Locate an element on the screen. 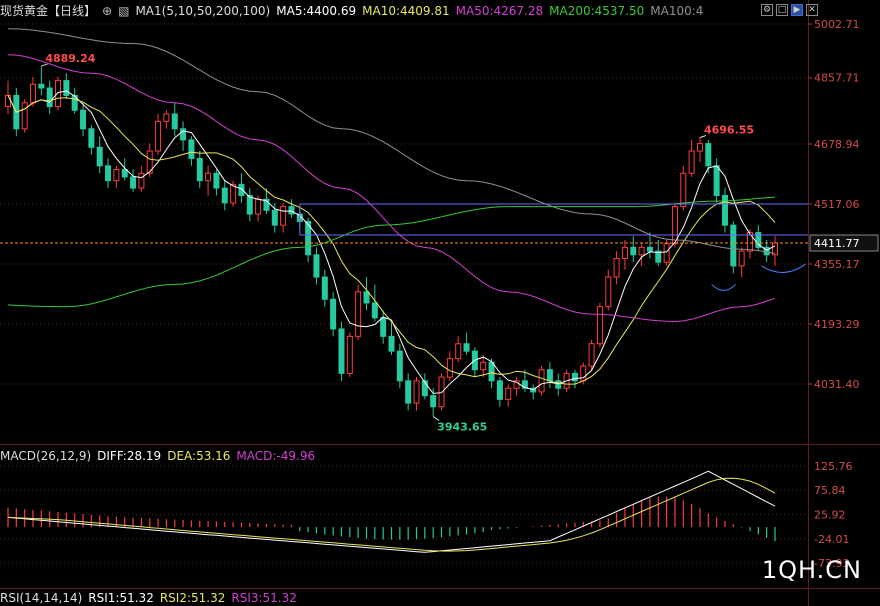 The height and width of the screenshot is (606, 880). price-tick-label: 4355.17 is located at coordinates (837, 264).